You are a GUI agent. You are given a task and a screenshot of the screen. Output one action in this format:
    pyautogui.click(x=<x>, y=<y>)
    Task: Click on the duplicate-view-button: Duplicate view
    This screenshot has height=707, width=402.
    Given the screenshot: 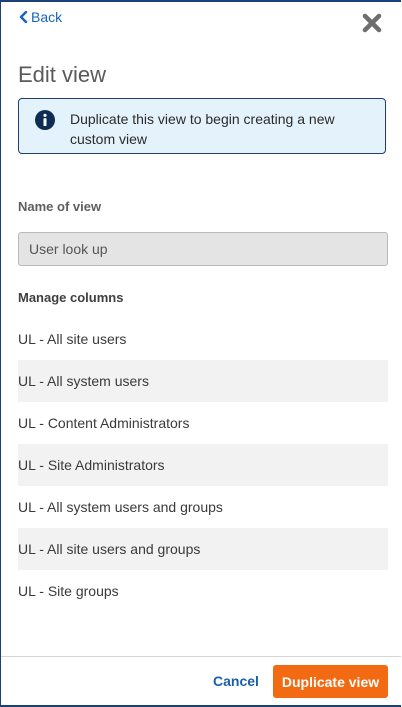 What is the action you would take?
    pyautogui.click(x=330, y=681)
    